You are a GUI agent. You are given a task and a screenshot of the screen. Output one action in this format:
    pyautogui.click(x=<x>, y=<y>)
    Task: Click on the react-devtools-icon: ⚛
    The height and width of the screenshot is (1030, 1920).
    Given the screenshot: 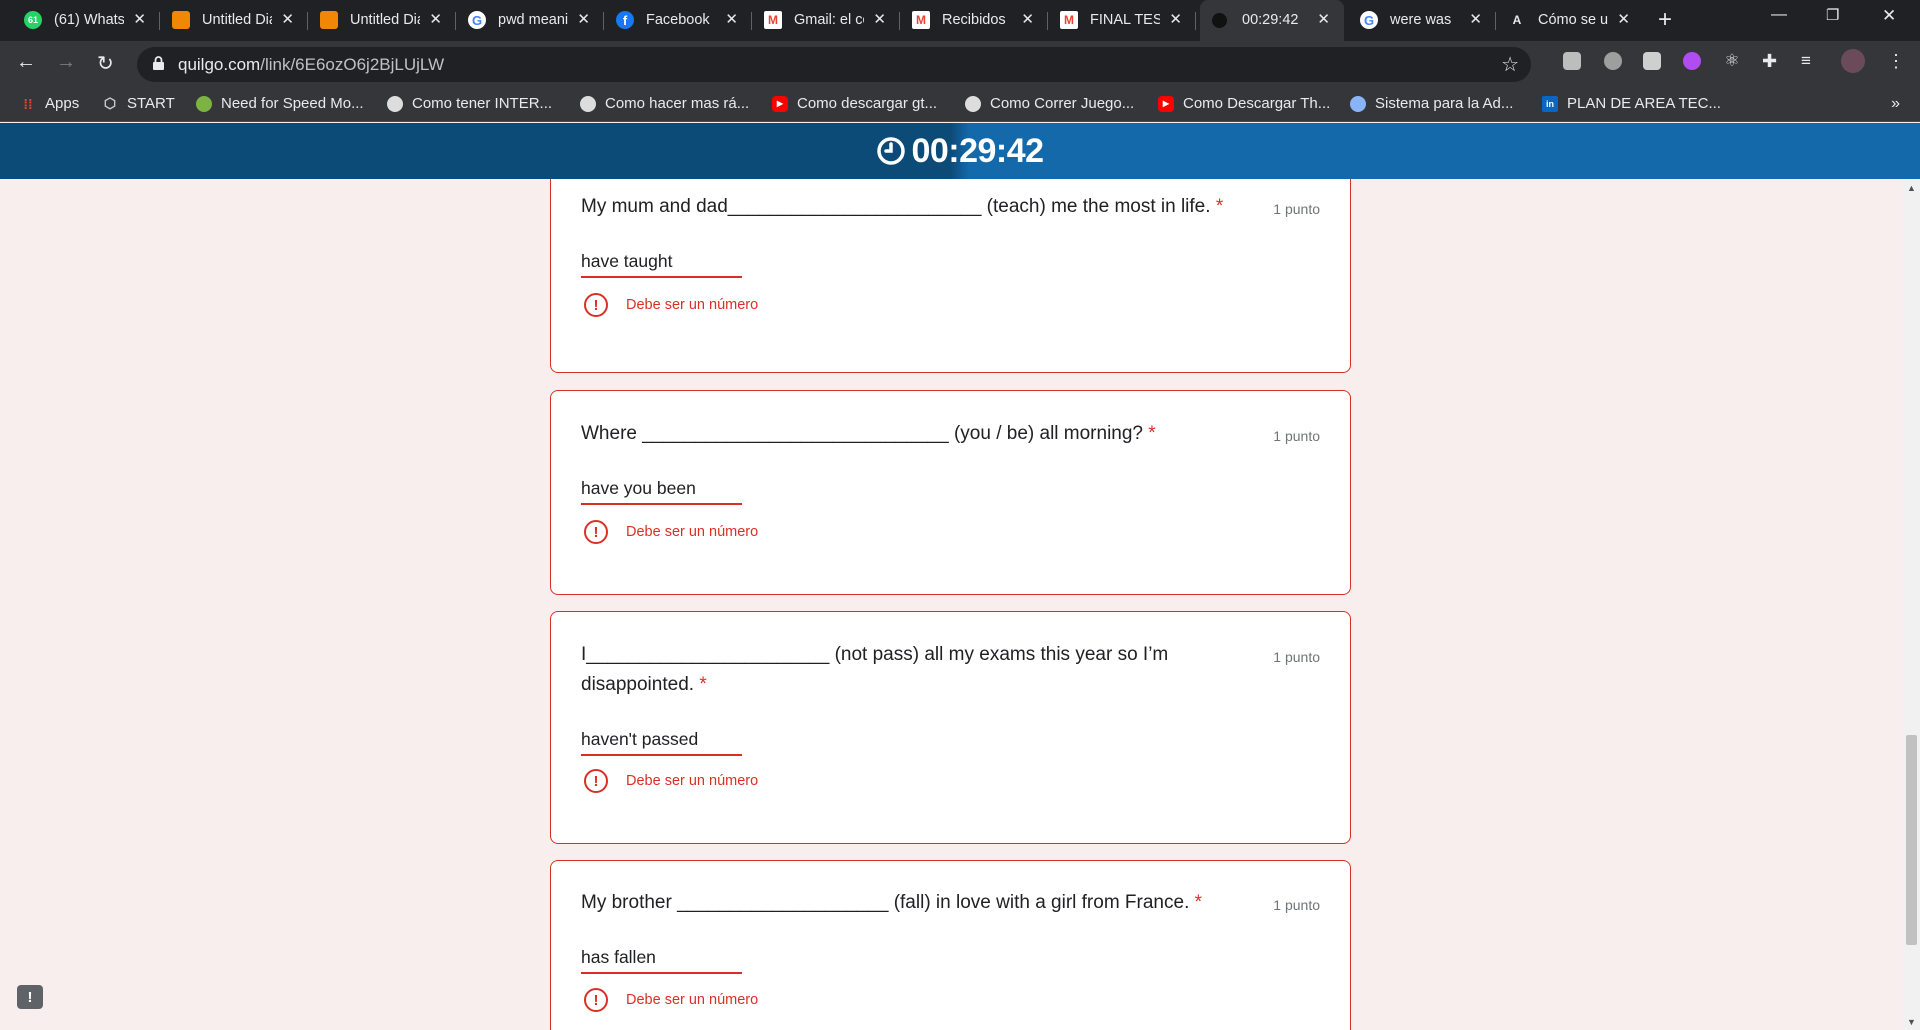 What is the action you would take?
    pyautogui.click(x=1732, y=61)
    